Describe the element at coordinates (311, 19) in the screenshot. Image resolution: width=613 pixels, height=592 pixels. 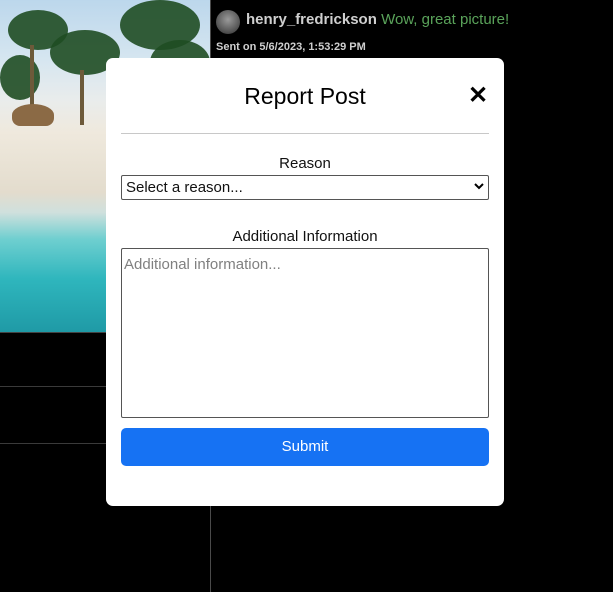
I see `comment-username: henry_fredrickson` at that location.